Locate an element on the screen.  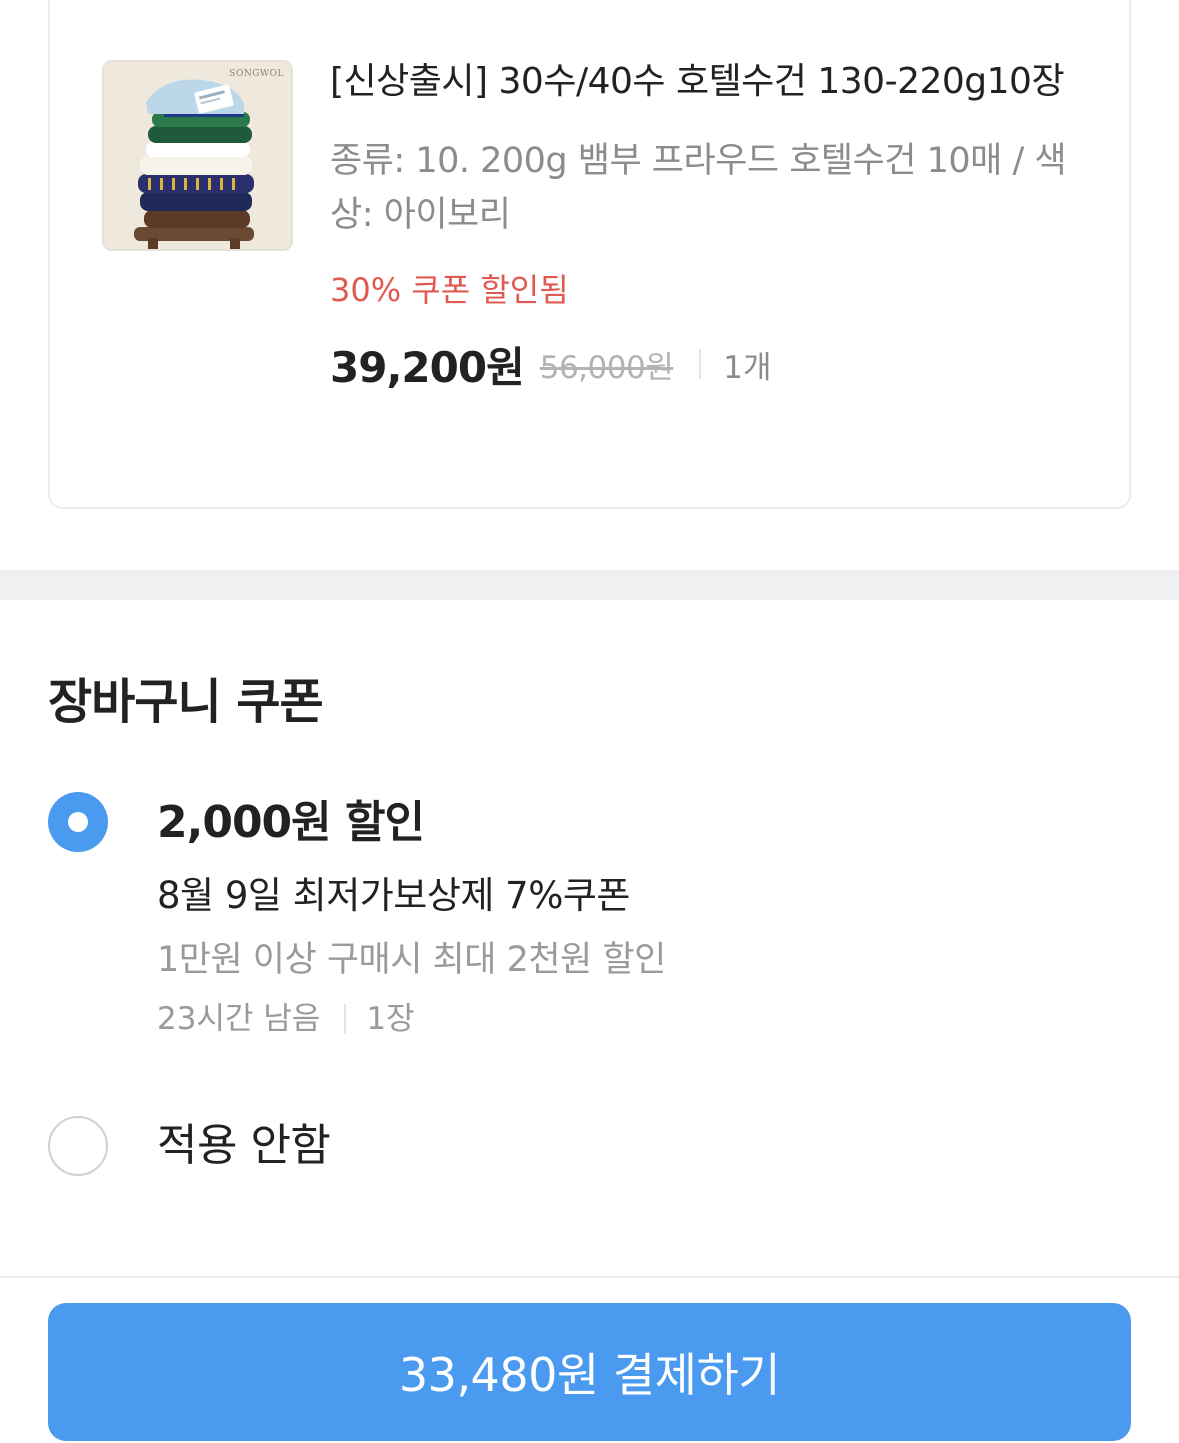
coupon-time-left: 23시간 남음 is located at coordinates (239, 1019).